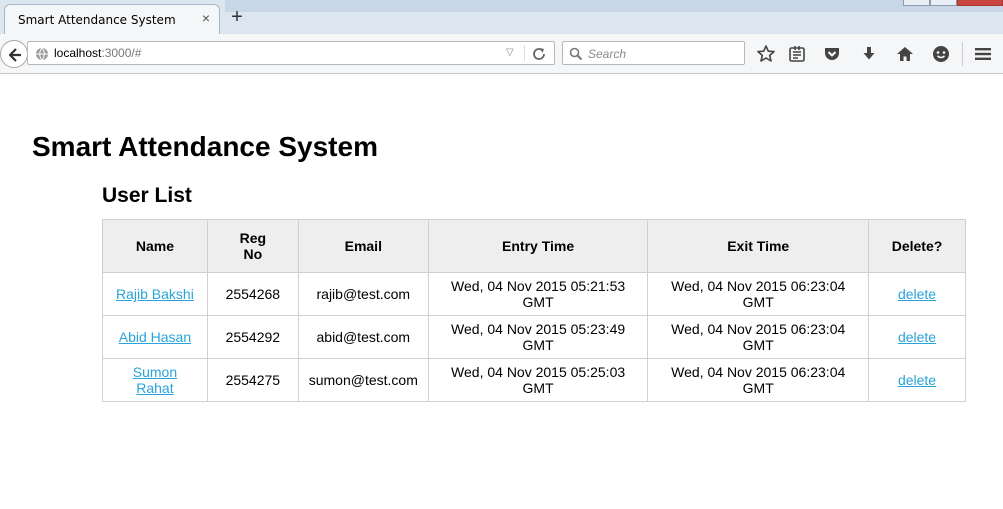 The image size is (1003, 509). What do you see at coordinates (121, 53) in the screenshot?
I see `url-path: :3000/#` at bounding box center [121, 53].